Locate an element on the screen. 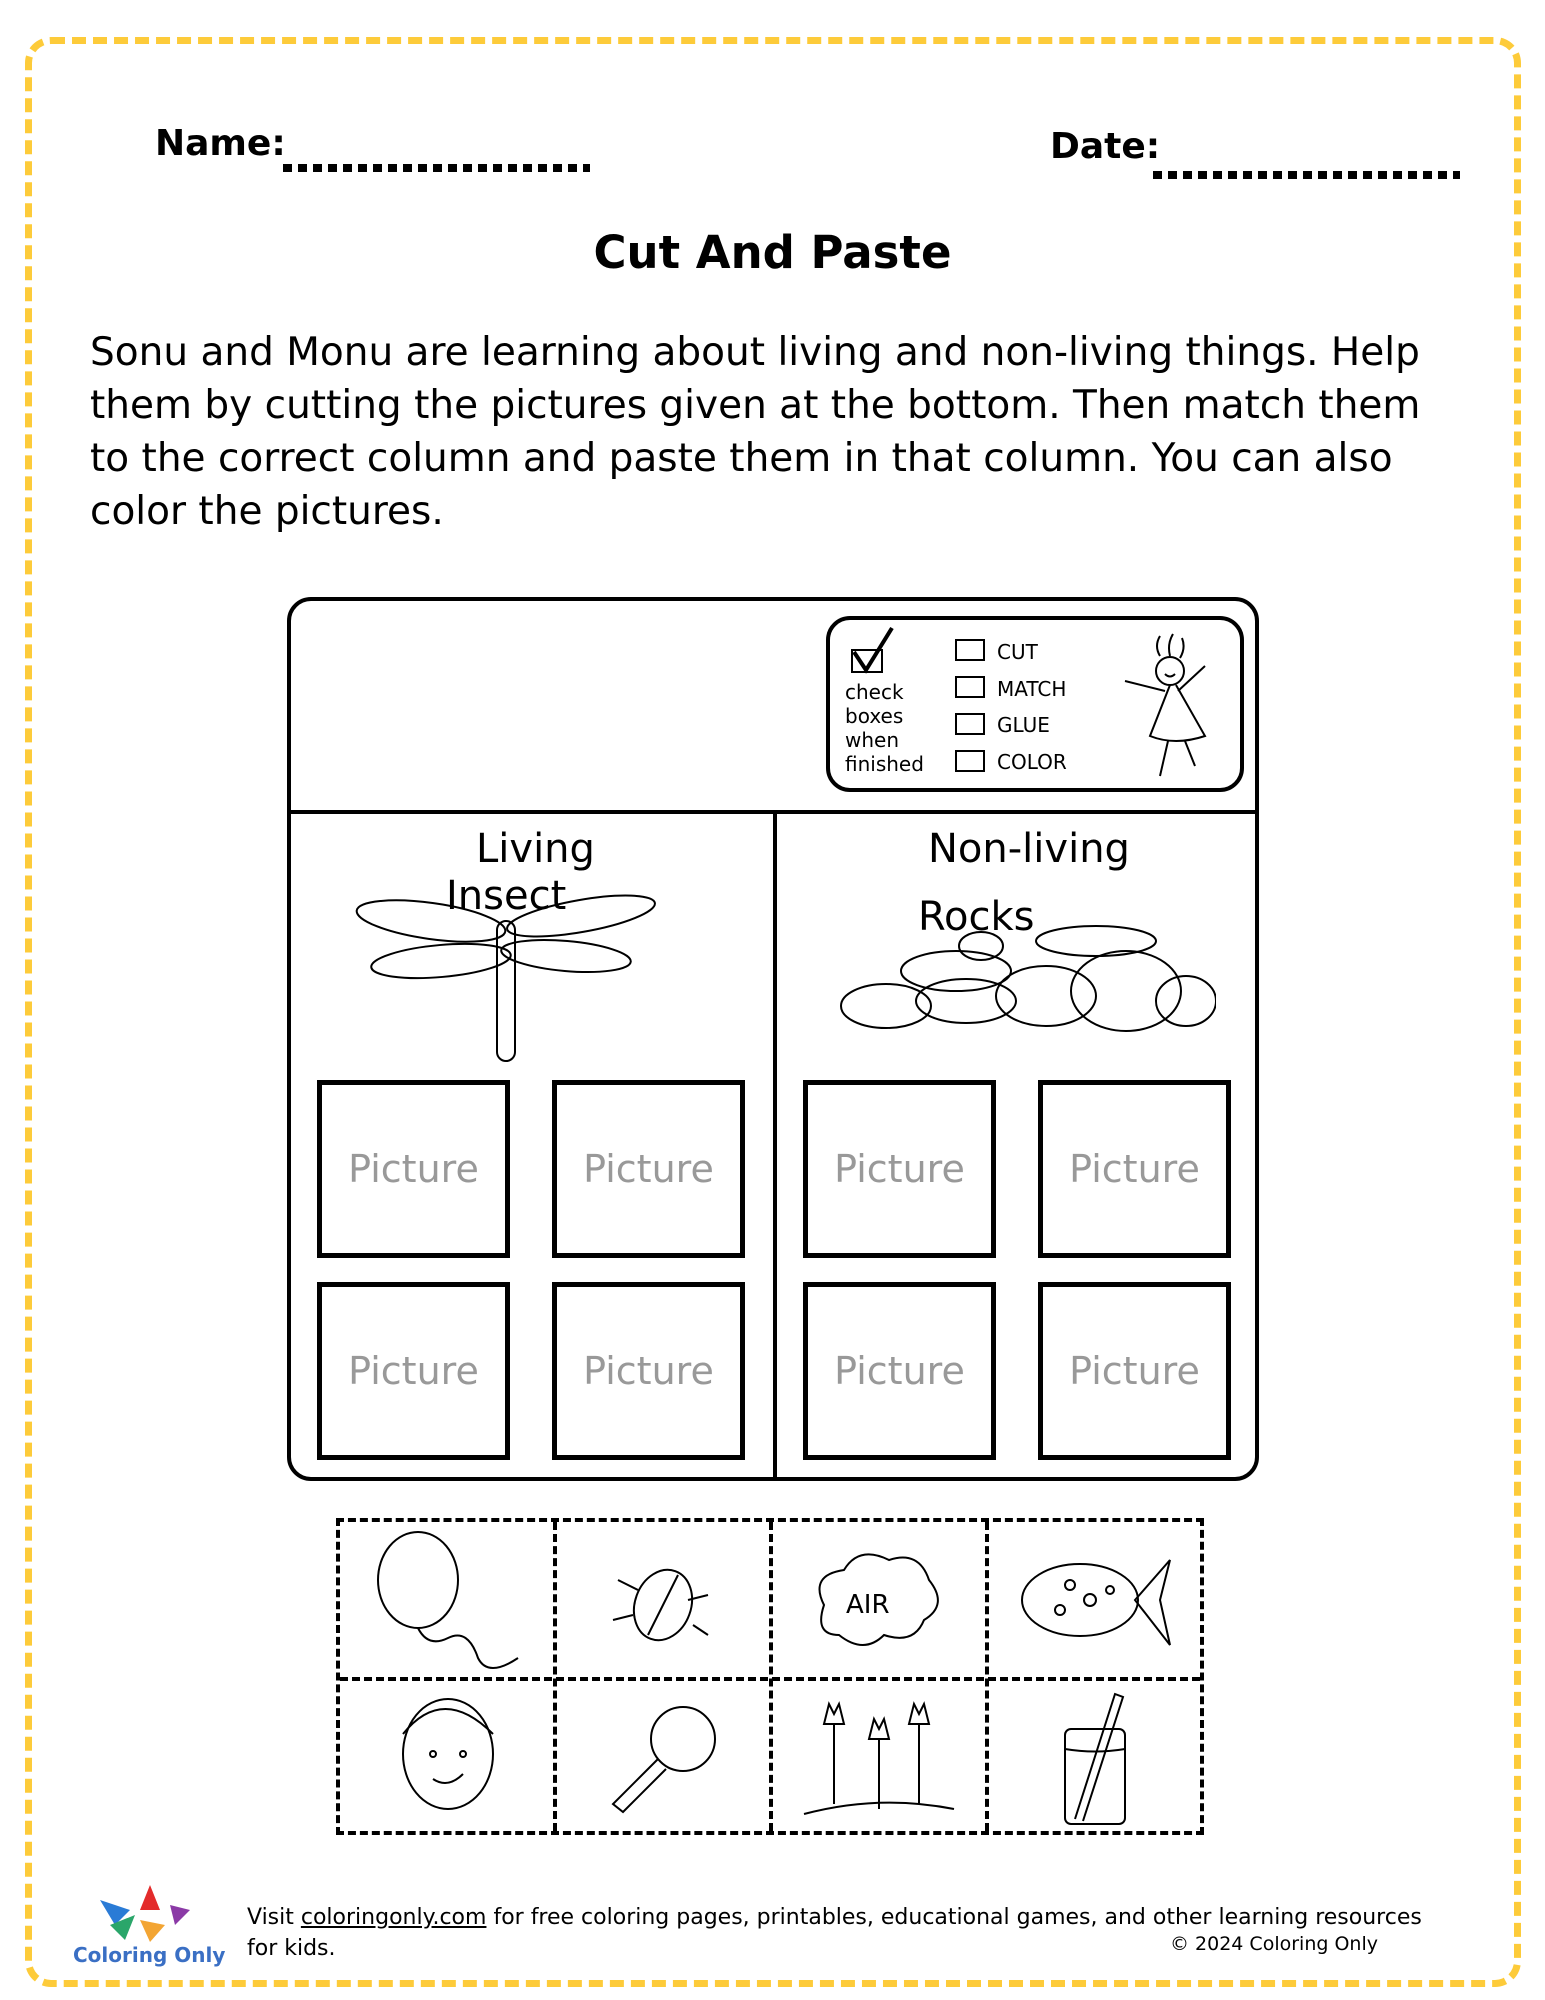  coloring-only-logo-icon is located at coordinates (145, 1913).